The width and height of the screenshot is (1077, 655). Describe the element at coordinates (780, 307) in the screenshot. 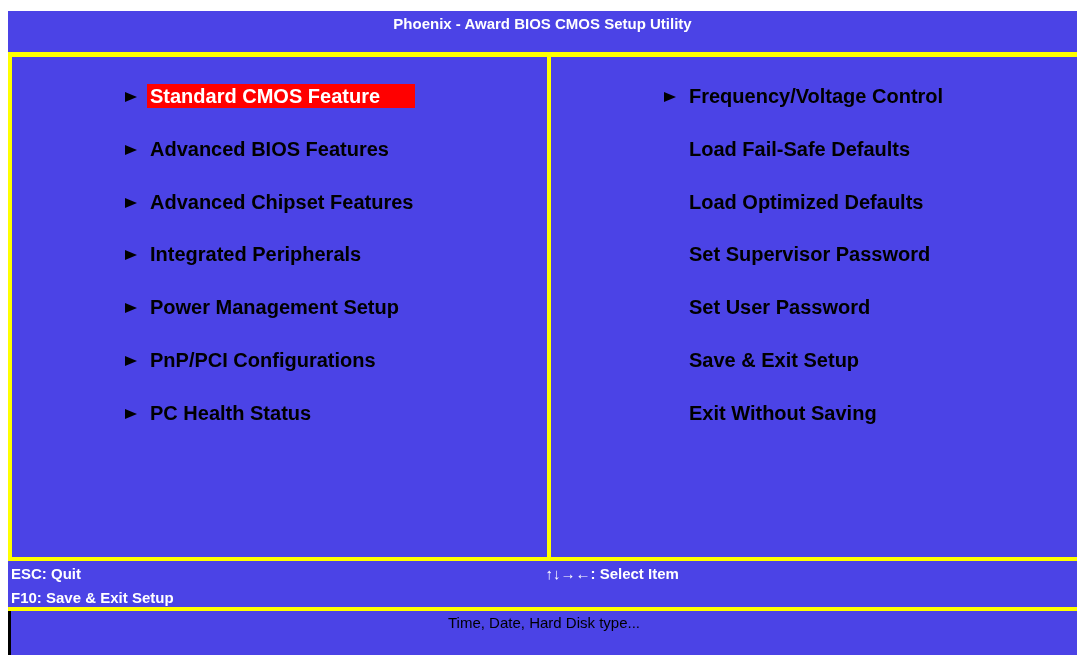

I see `menu-item: Set User Password` at that location.